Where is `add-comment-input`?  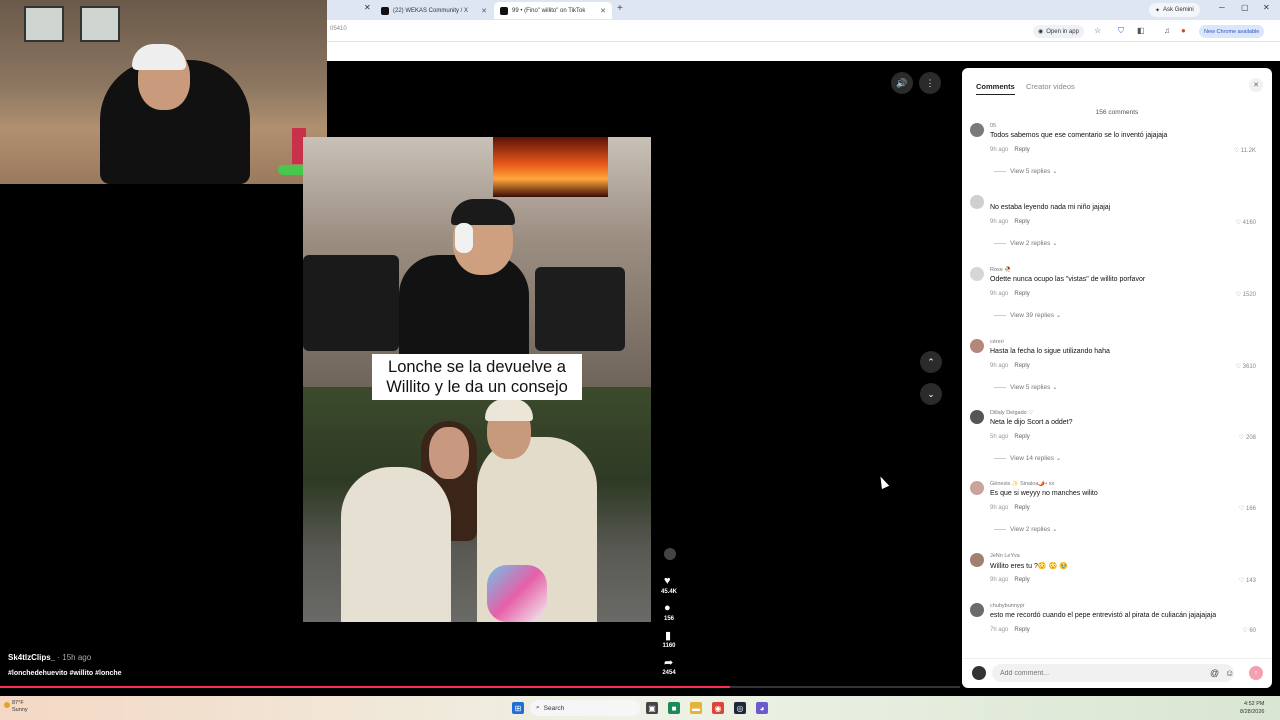
add-comment-input is located at coordinates (1113, 673).